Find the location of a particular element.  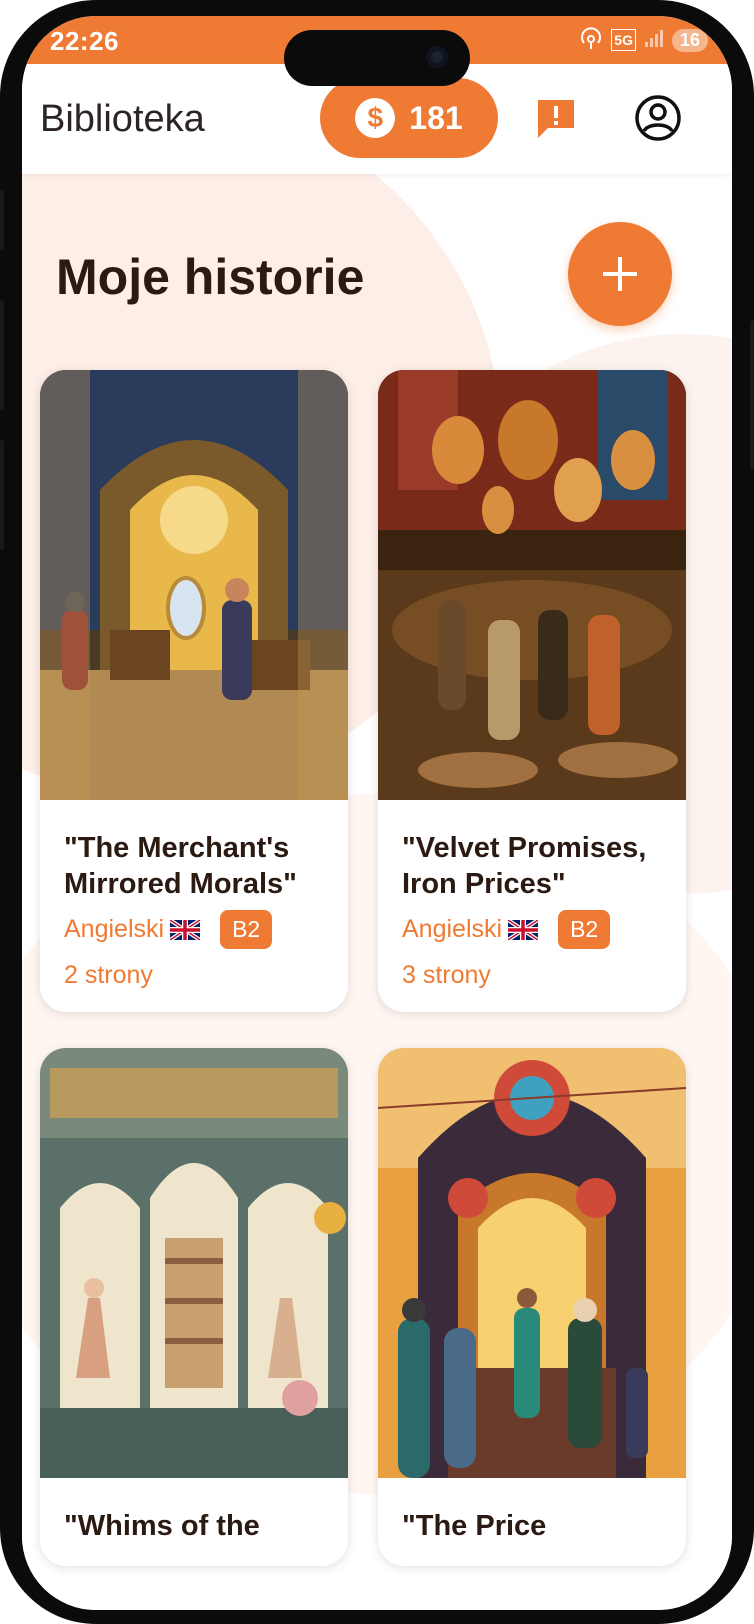

plus-icon is located at coordinates (620, 274).